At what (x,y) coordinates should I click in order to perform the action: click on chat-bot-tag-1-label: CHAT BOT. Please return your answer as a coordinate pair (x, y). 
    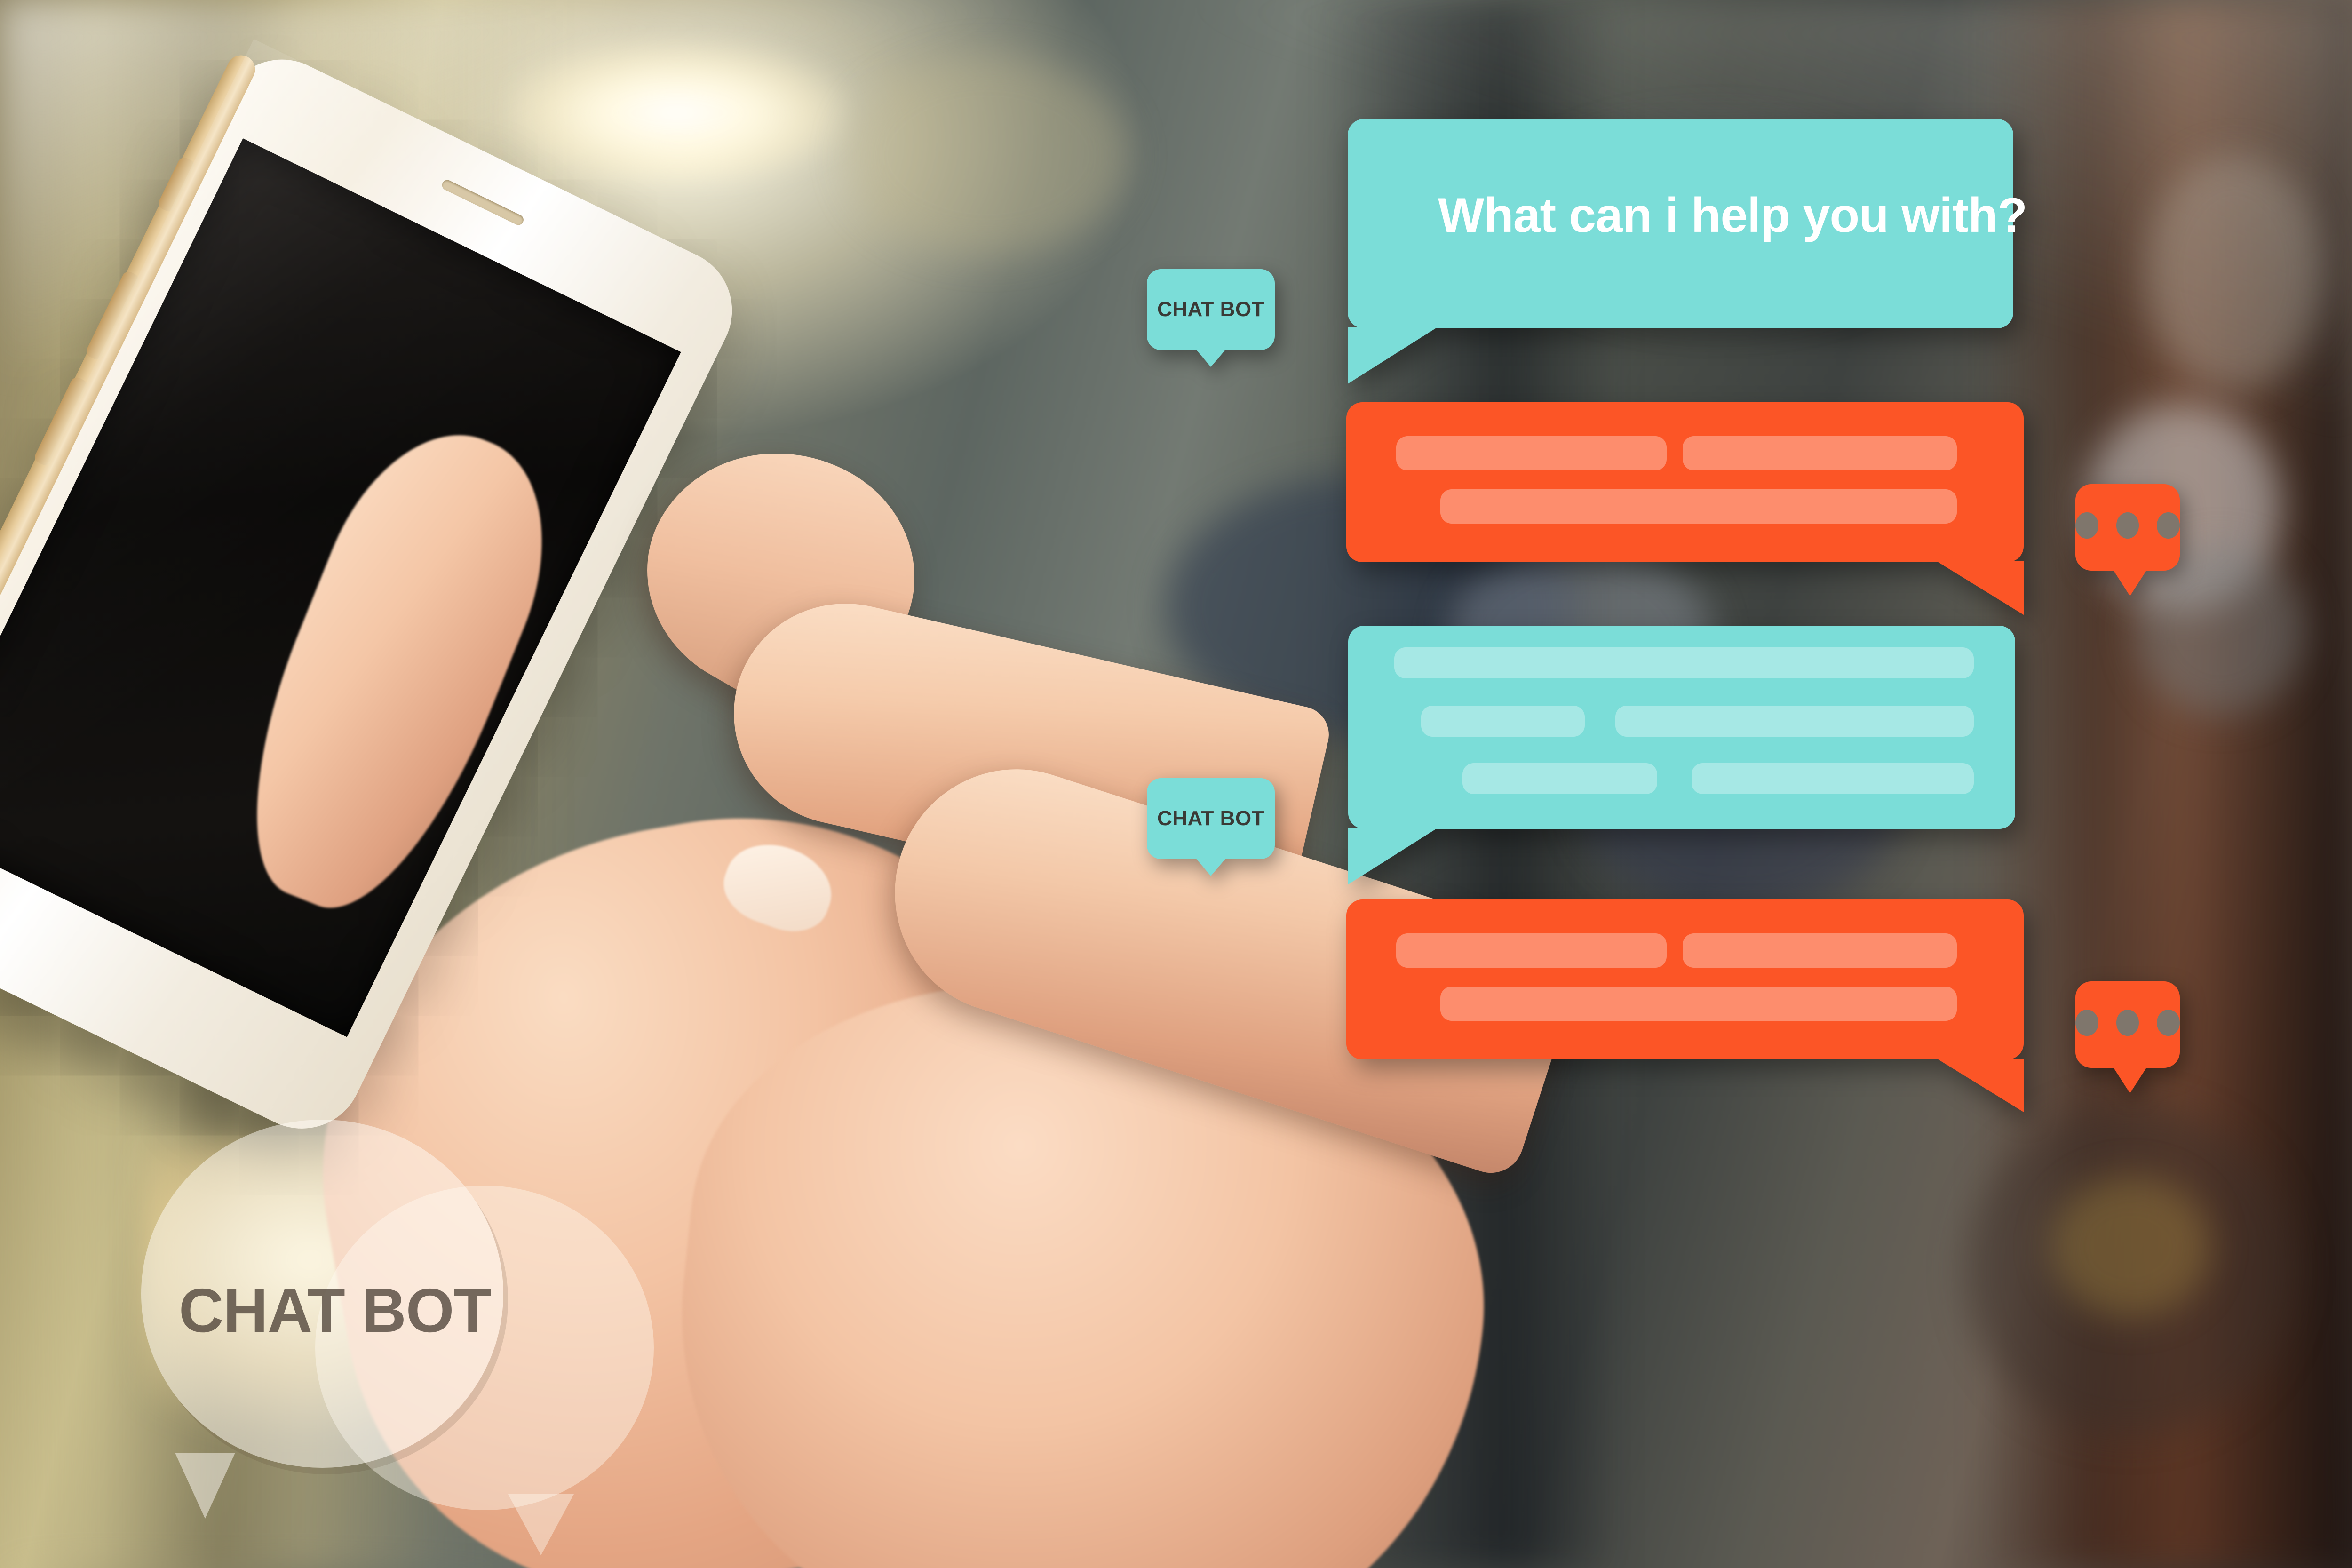
    Looking at the image, I should click on (1211, 309).